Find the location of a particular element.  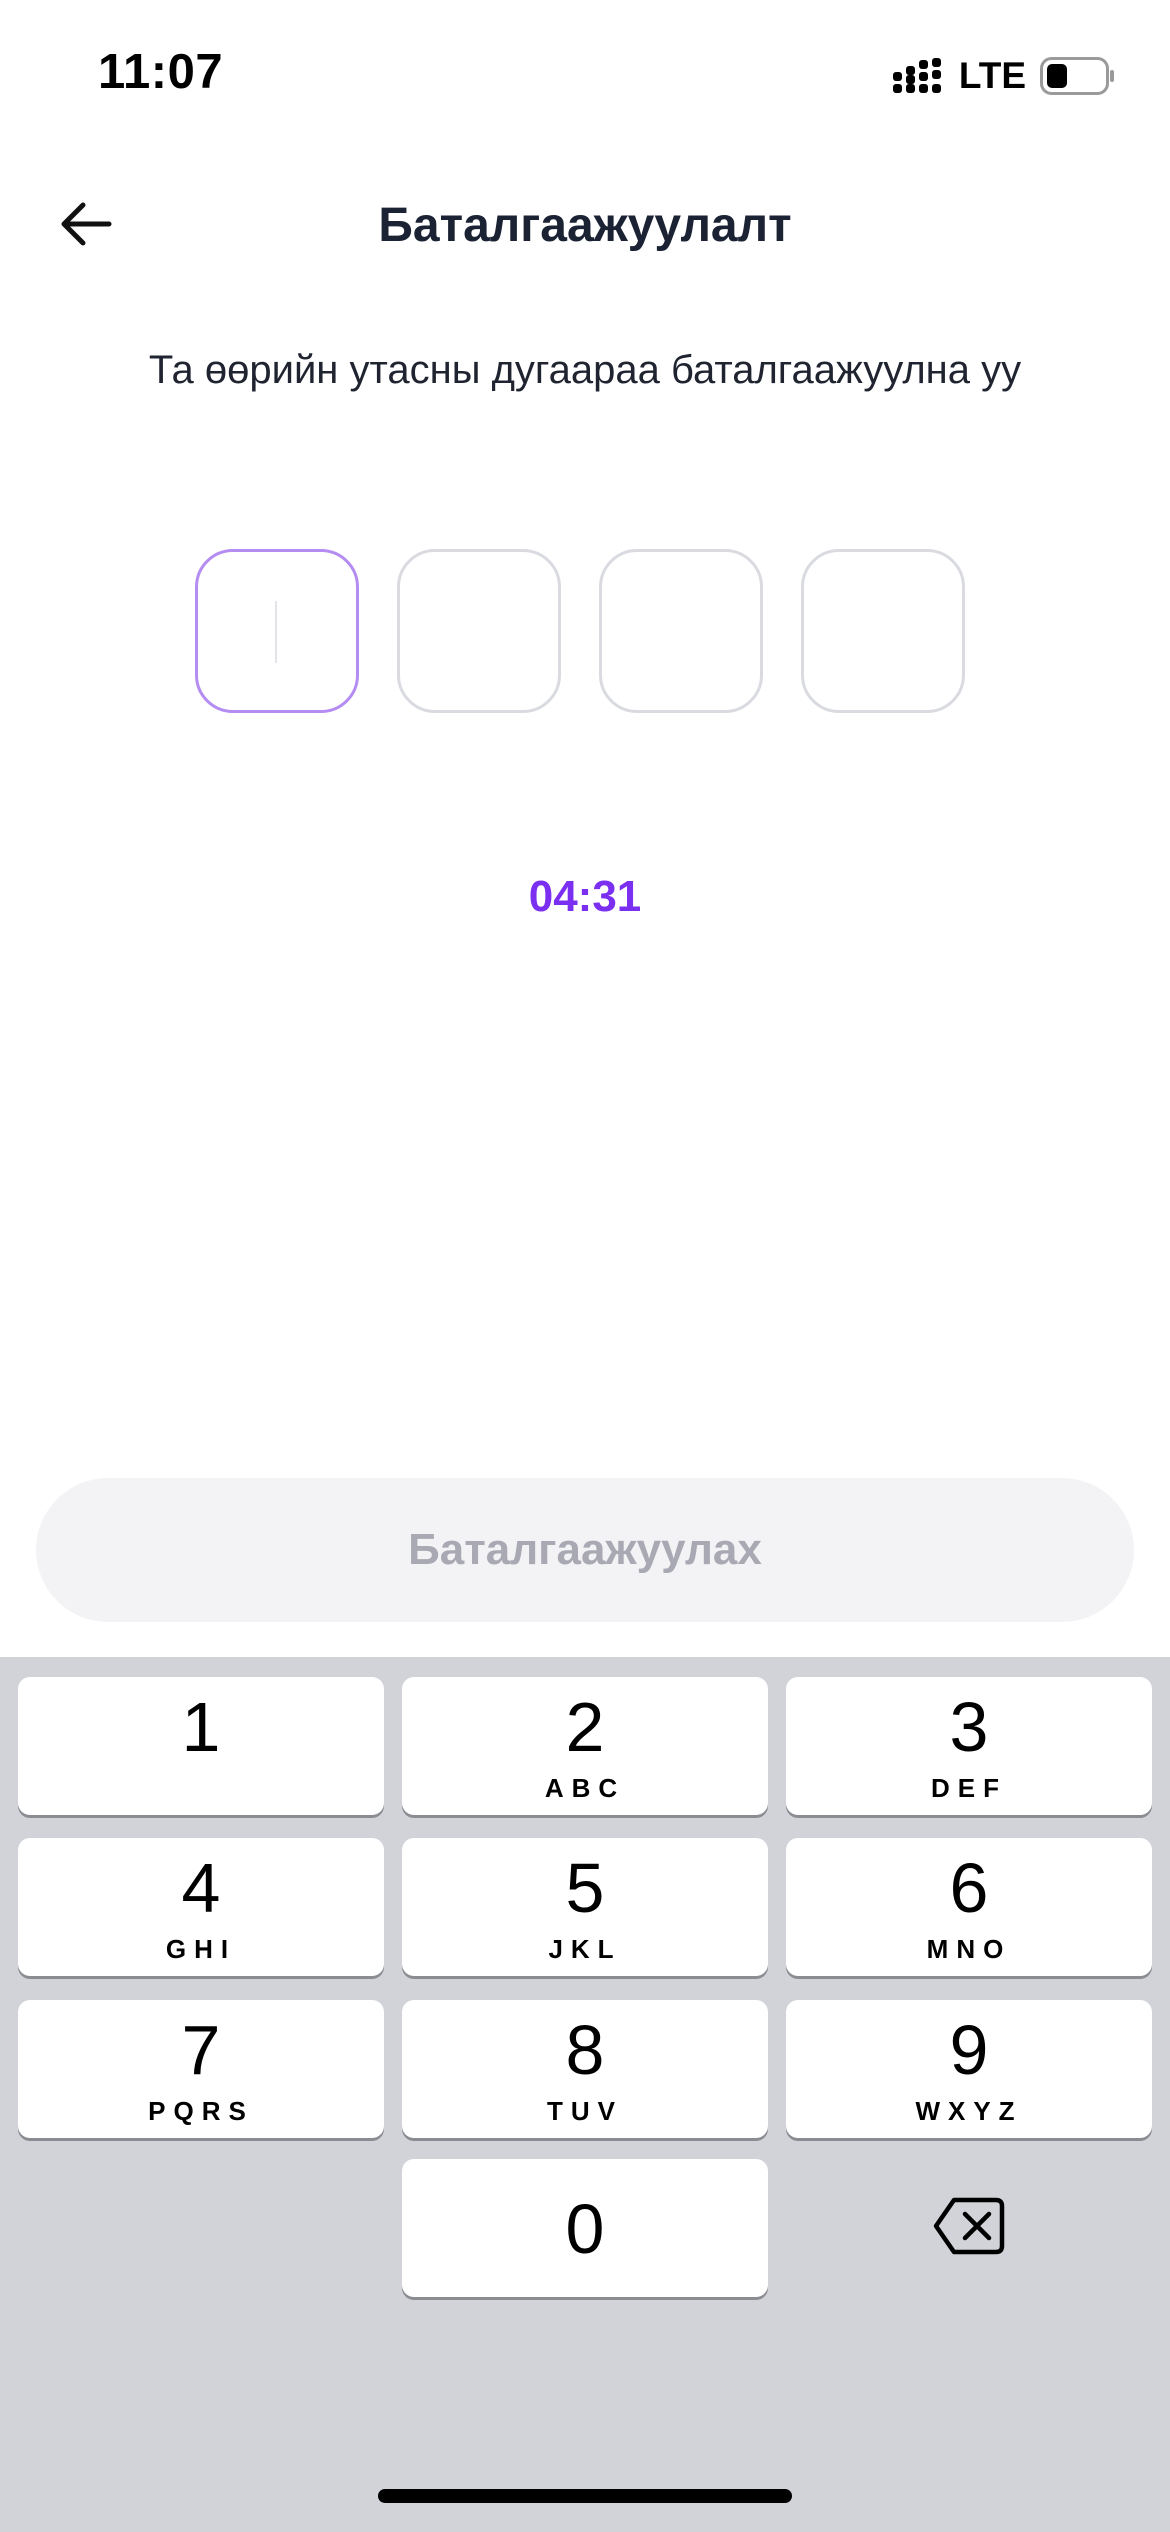

key-digit: 2 is located at coordinates (585, 1727).